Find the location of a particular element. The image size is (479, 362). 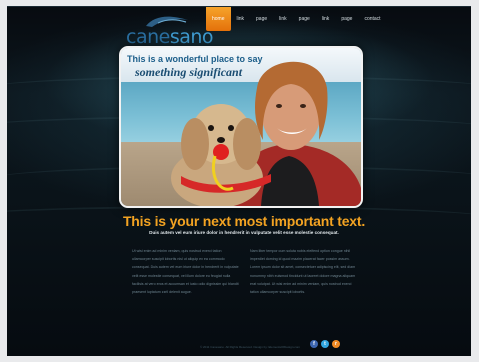

nav-home: home is located at coordinates (218, 19).